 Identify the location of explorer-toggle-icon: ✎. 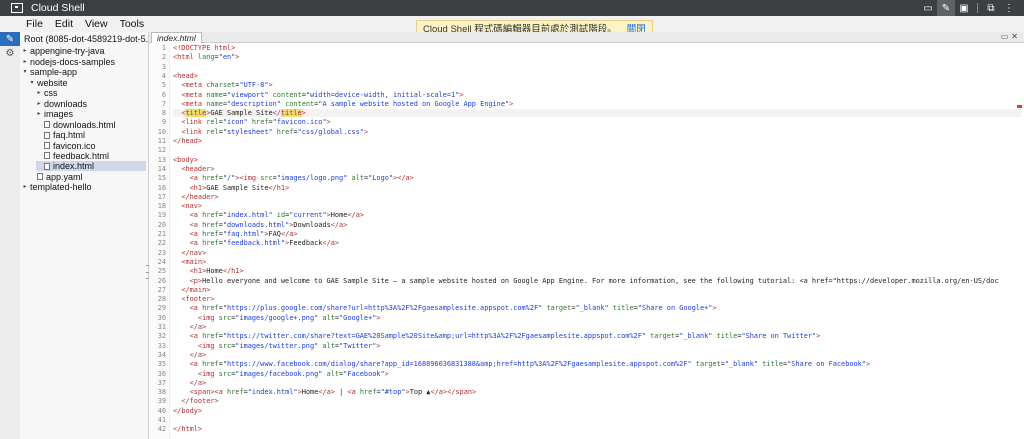
(10, 39).